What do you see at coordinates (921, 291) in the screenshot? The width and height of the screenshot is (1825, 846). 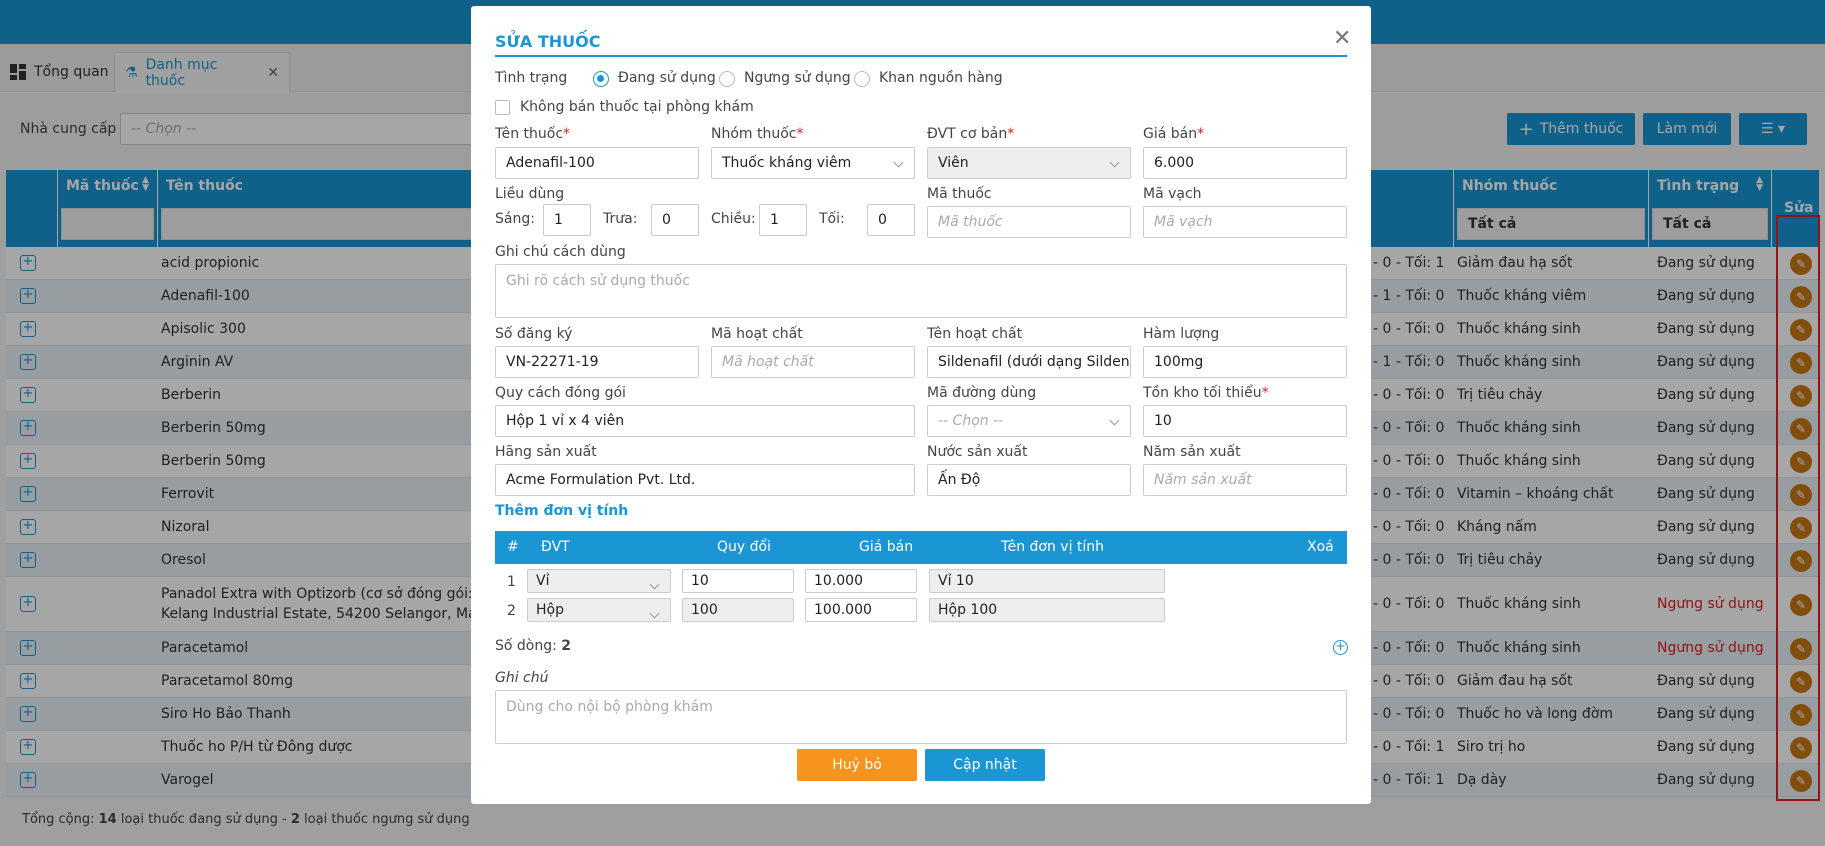 I see `usage-note-textarea: Ghi rõ cách sử dụng thuốc` at bounding box center [921, 291].